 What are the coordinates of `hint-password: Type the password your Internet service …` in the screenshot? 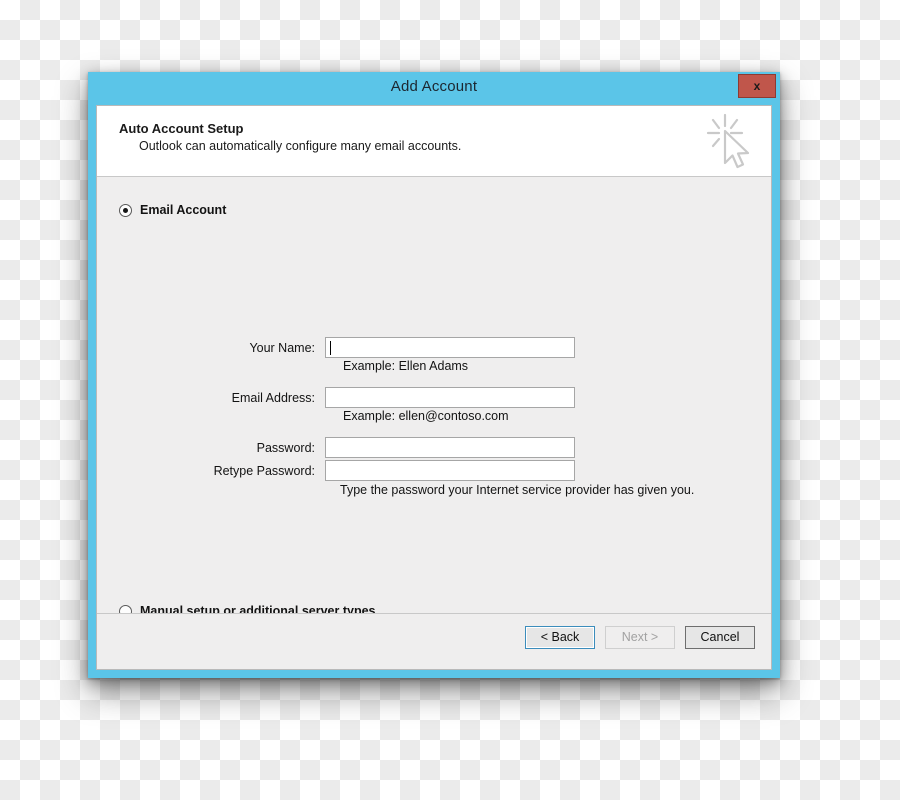 It's located at (517, 490).